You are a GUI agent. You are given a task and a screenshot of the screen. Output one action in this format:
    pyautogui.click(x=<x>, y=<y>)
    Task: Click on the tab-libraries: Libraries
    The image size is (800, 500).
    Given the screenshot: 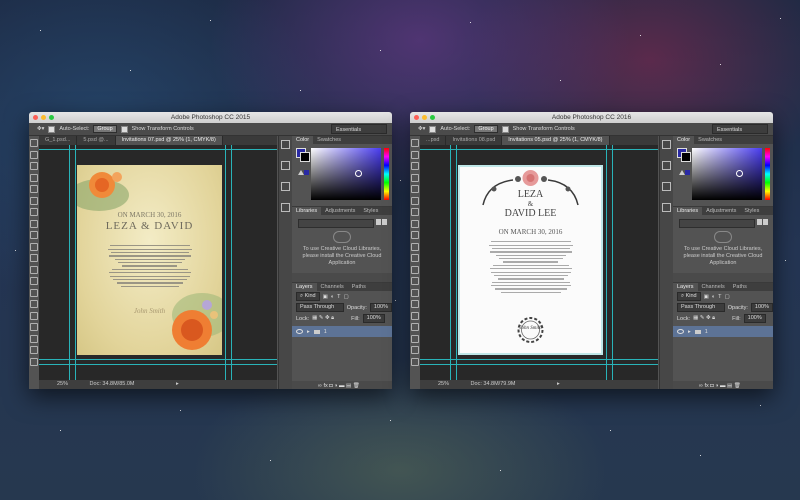 What is the action you would take?
    pyautogui.click(x=307, y=211)
    